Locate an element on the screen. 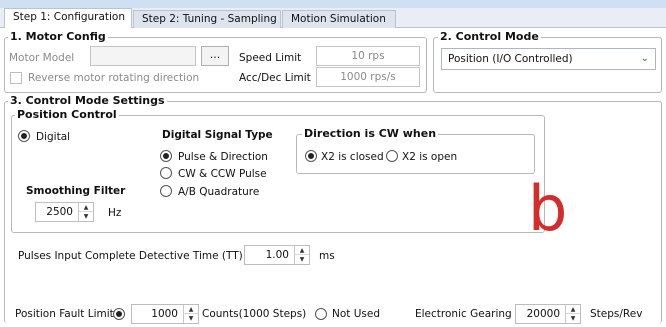  not-used-radio is located at coordinates (321, 314).